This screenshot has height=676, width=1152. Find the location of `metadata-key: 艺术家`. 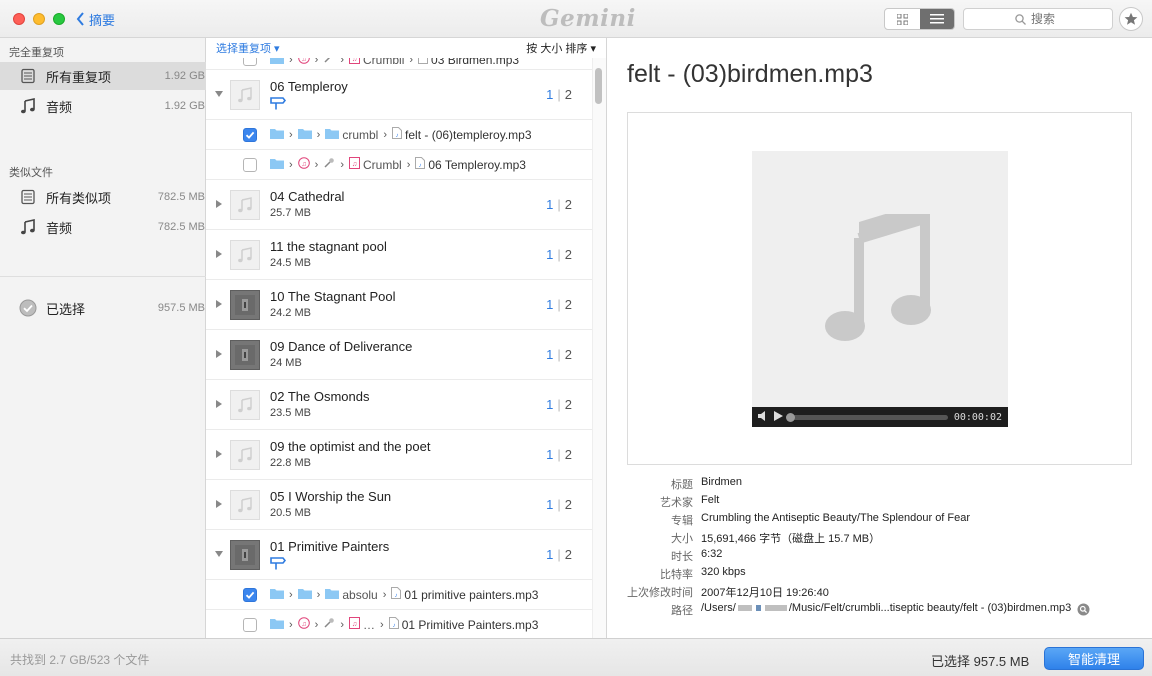

metadata-key: 艺术家 is located at coordinates (676, 503).